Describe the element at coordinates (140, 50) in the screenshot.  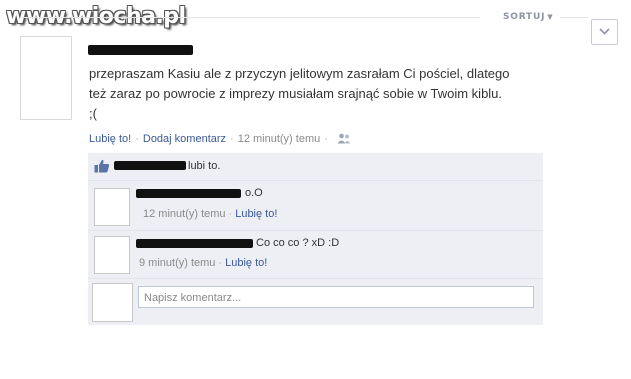
I see `author-name-redacted` at that location.